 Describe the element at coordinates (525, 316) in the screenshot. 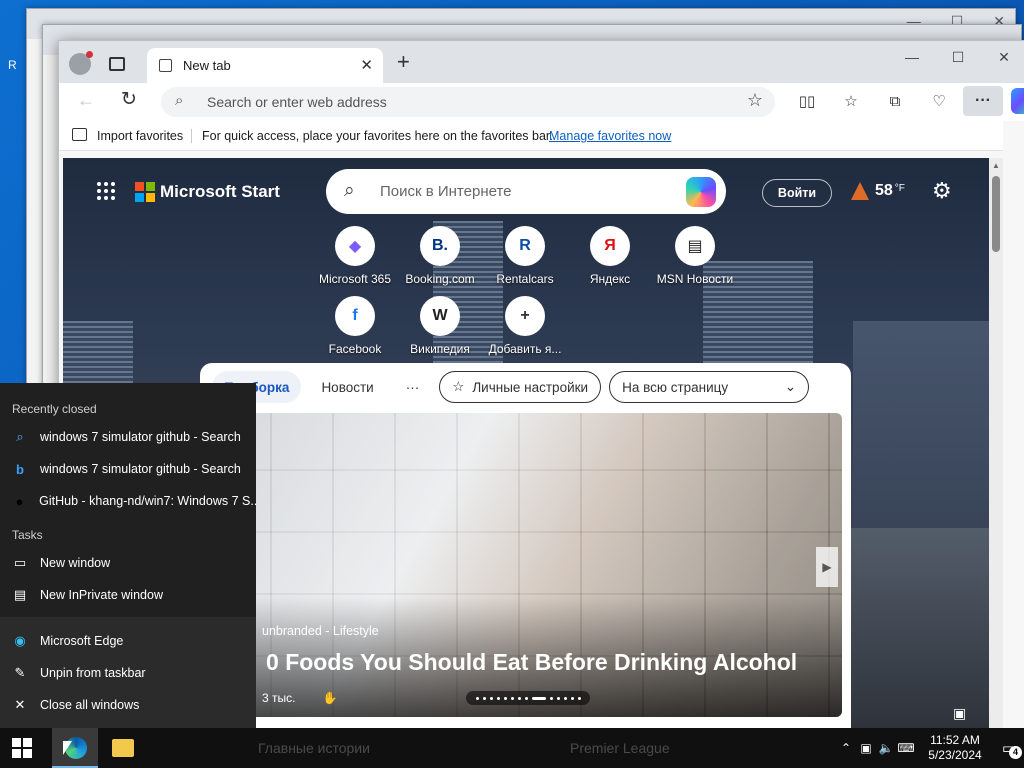

I see `add-icon: +` at that location.